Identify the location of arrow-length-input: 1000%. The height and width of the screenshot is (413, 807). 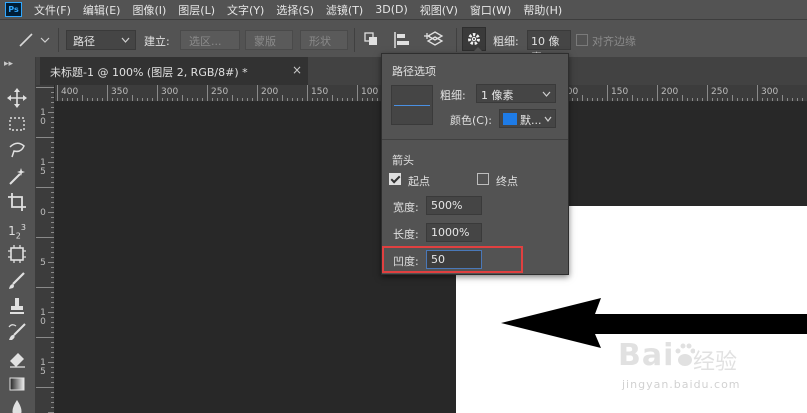
(454, 232).